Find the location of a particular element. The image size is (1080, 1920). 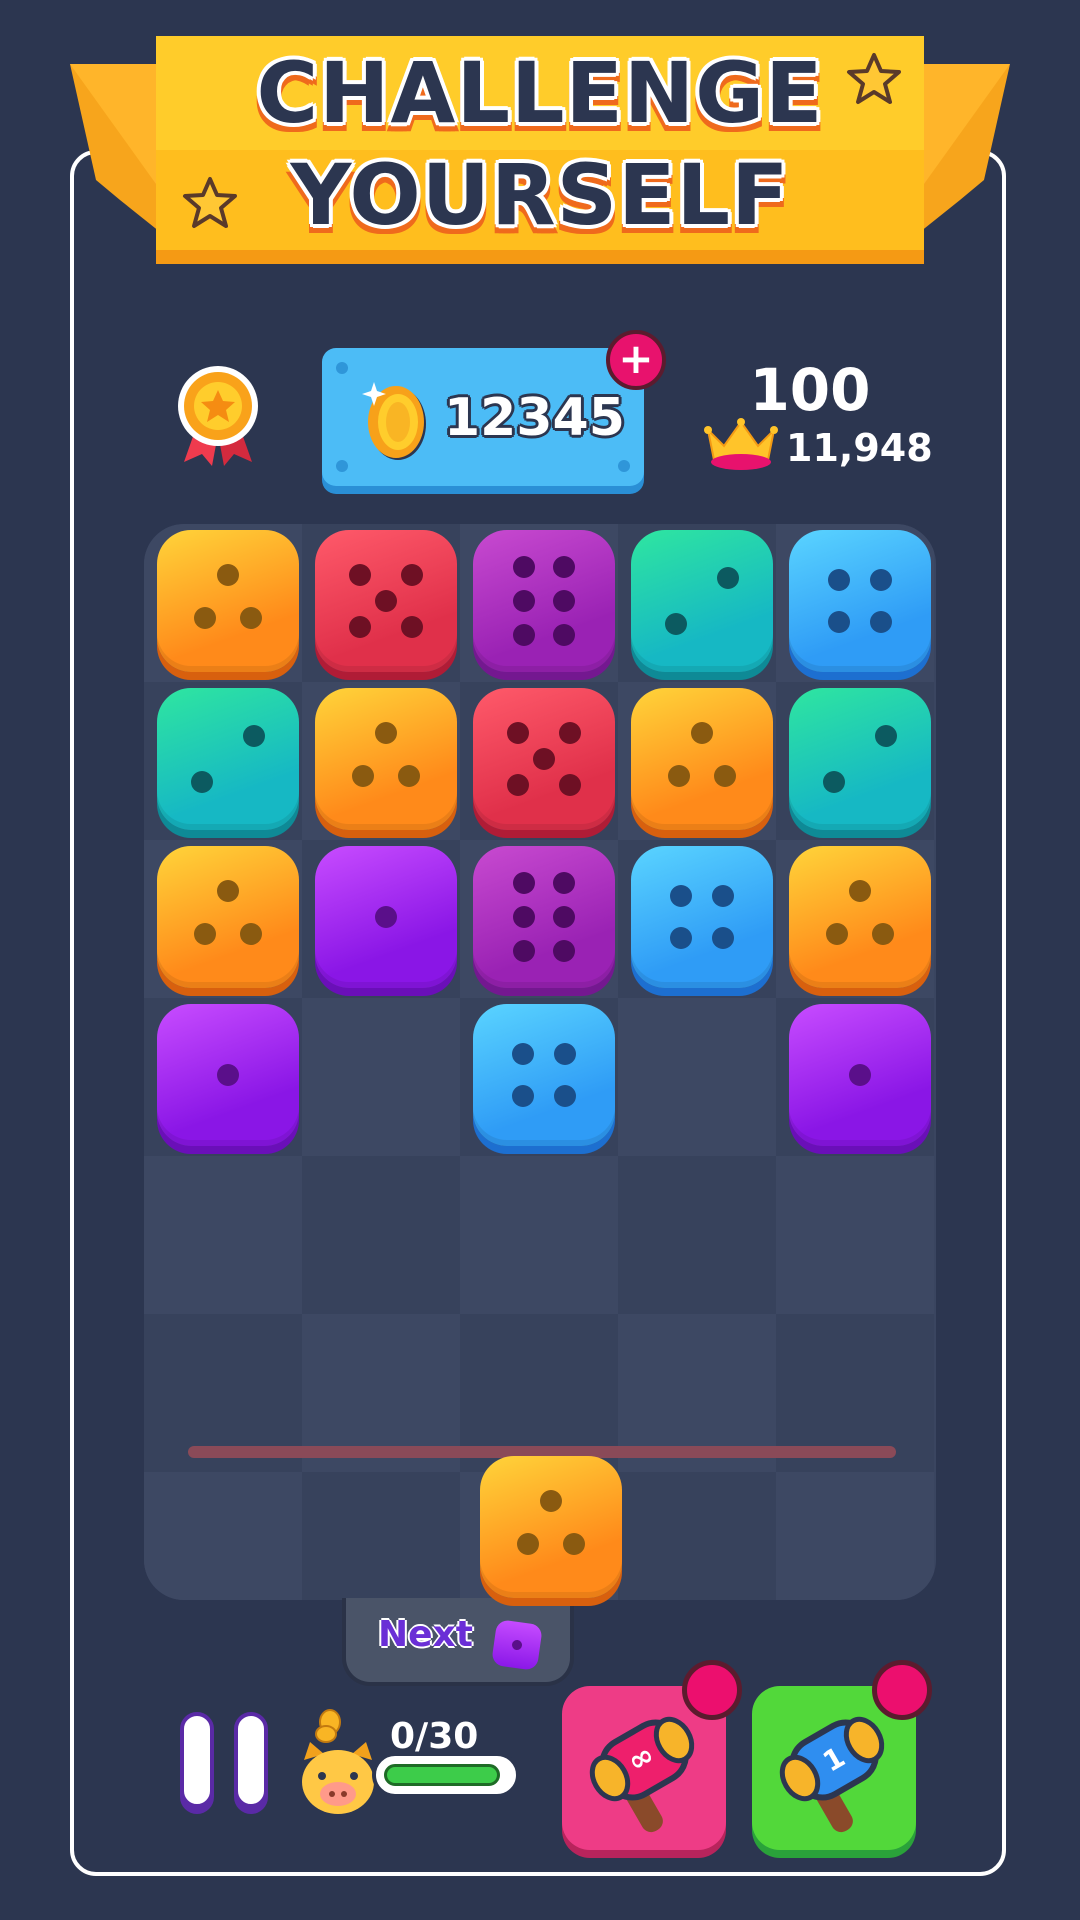

best-score: 11,948 is located at coordinates (859, 448).